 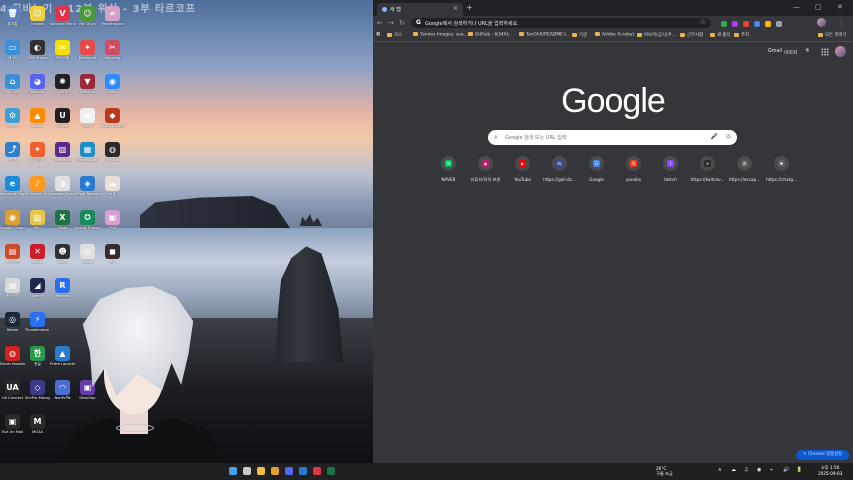 I want to click on desktop-icon: ⚙ 제어판, so click(x=12, y=124).